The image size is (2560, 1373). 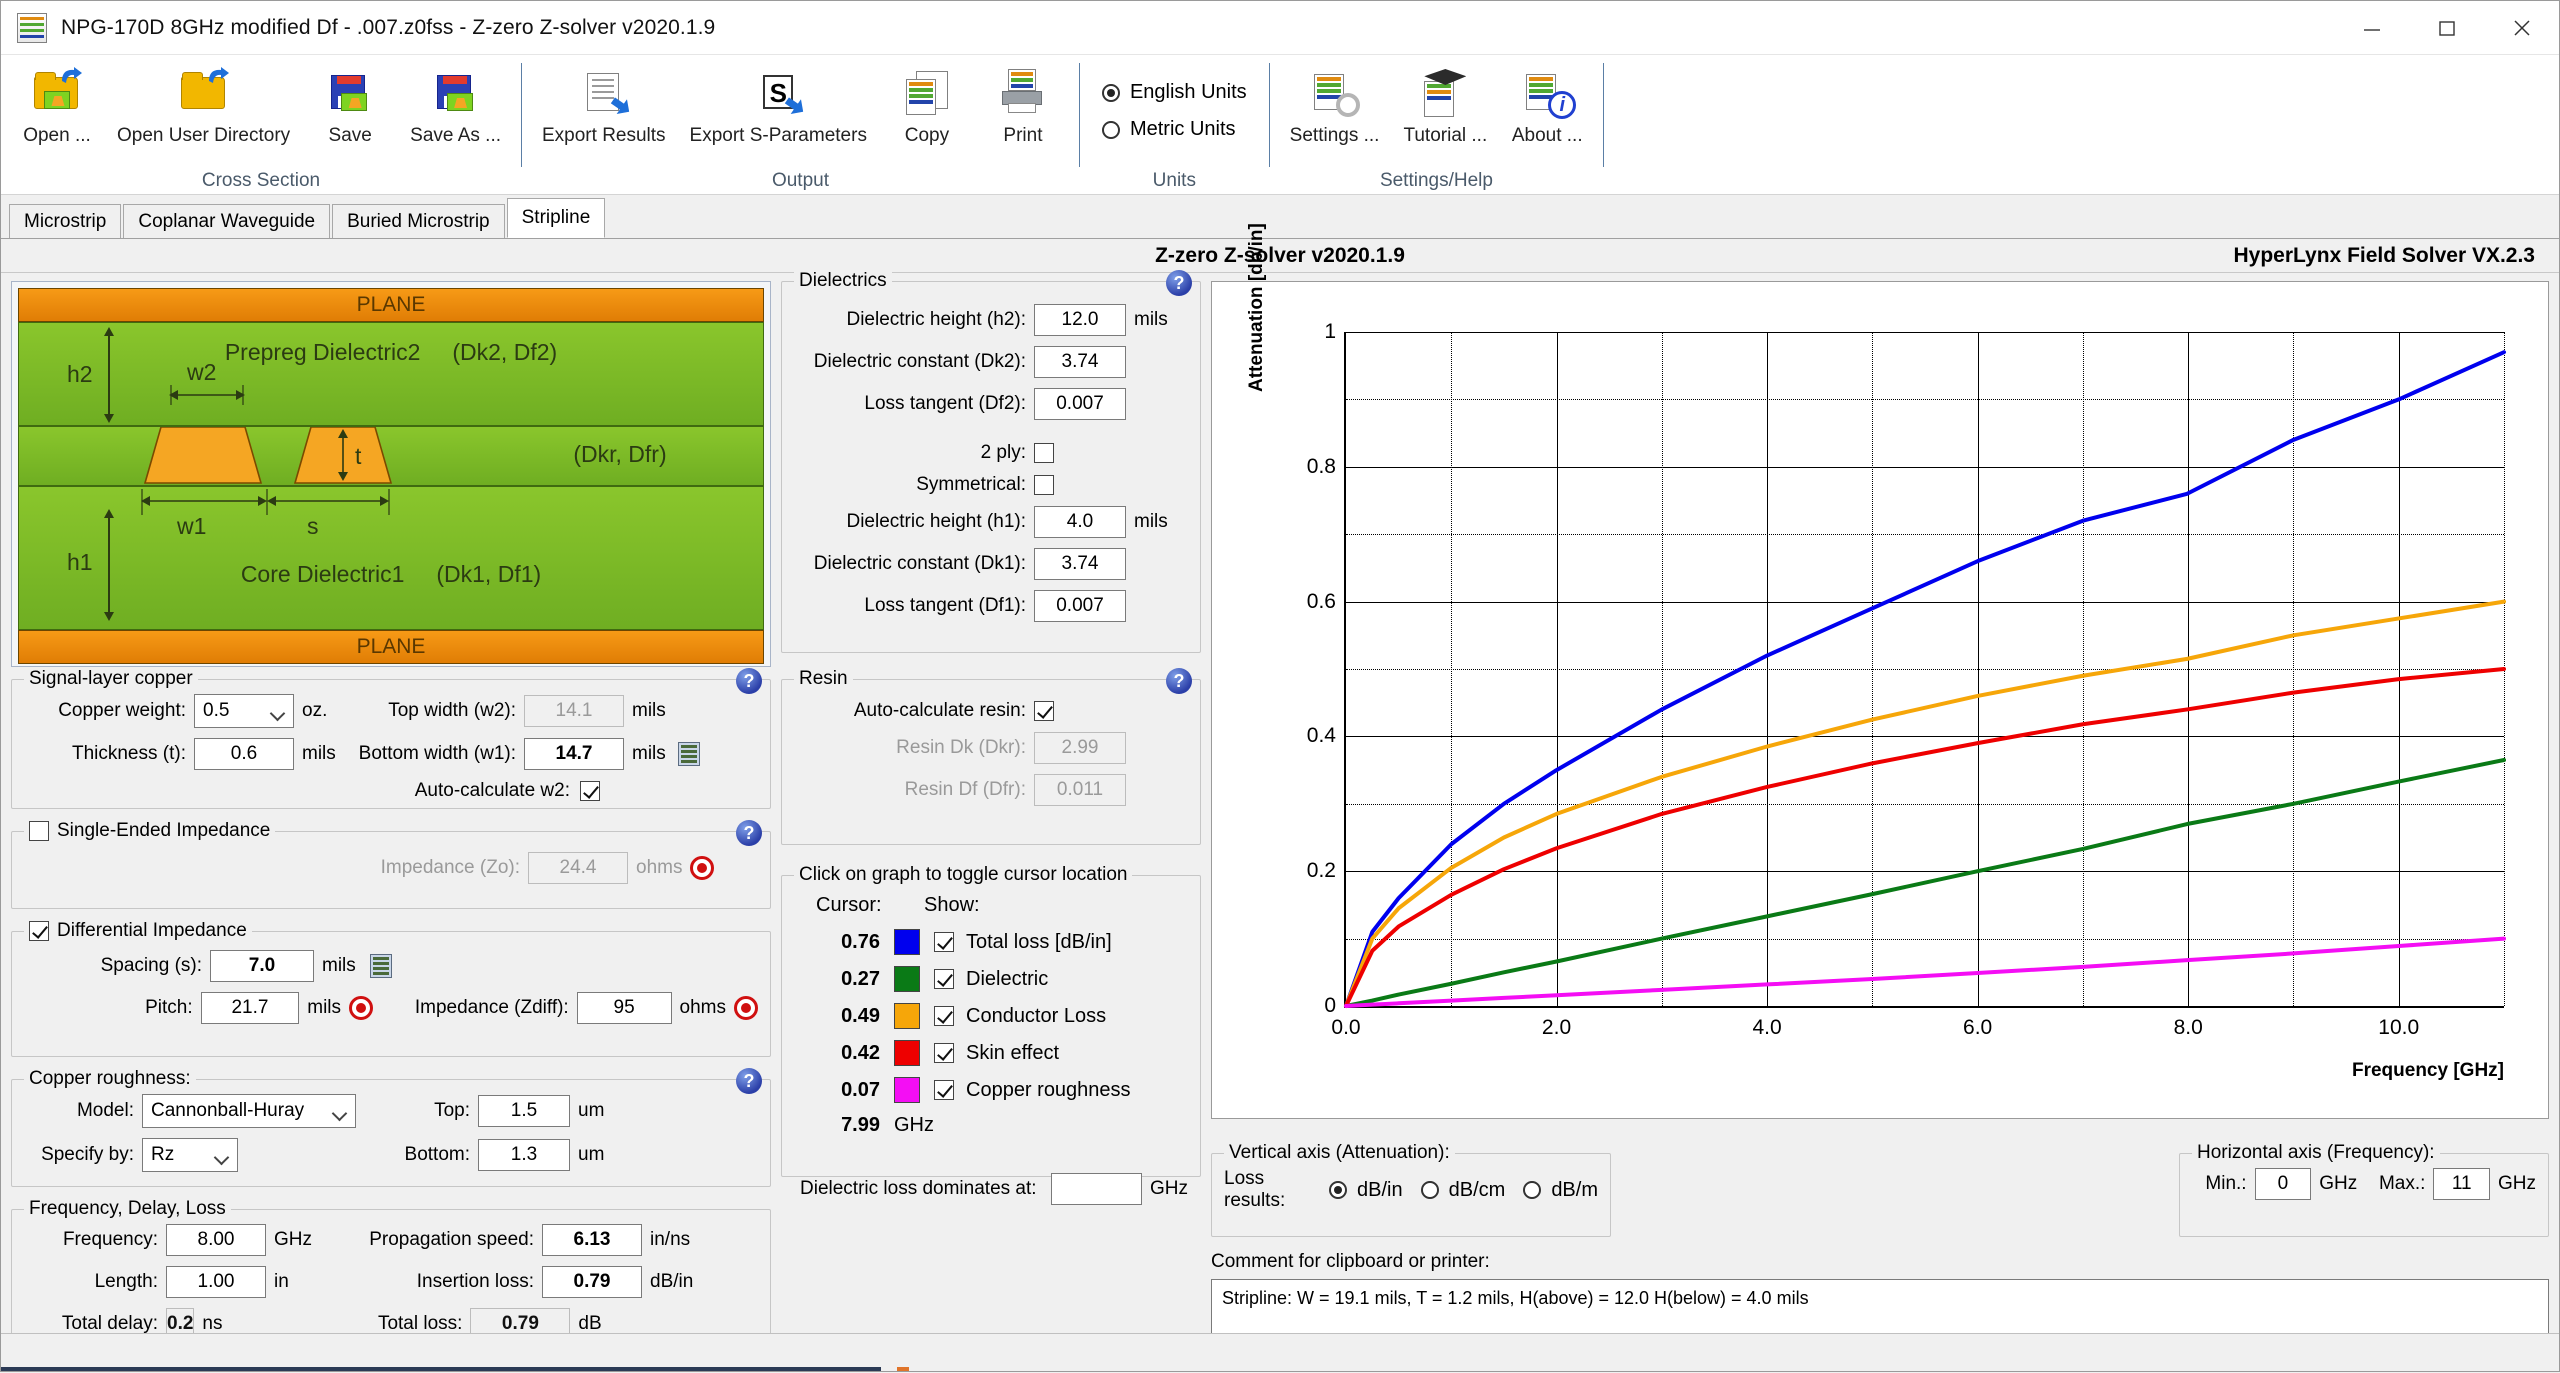 What do you see at coordinates (1560, 1190) in the screenshot?
I see `loss-results-radio-db-m: dB/m` at bounding box center [1560, 1190].